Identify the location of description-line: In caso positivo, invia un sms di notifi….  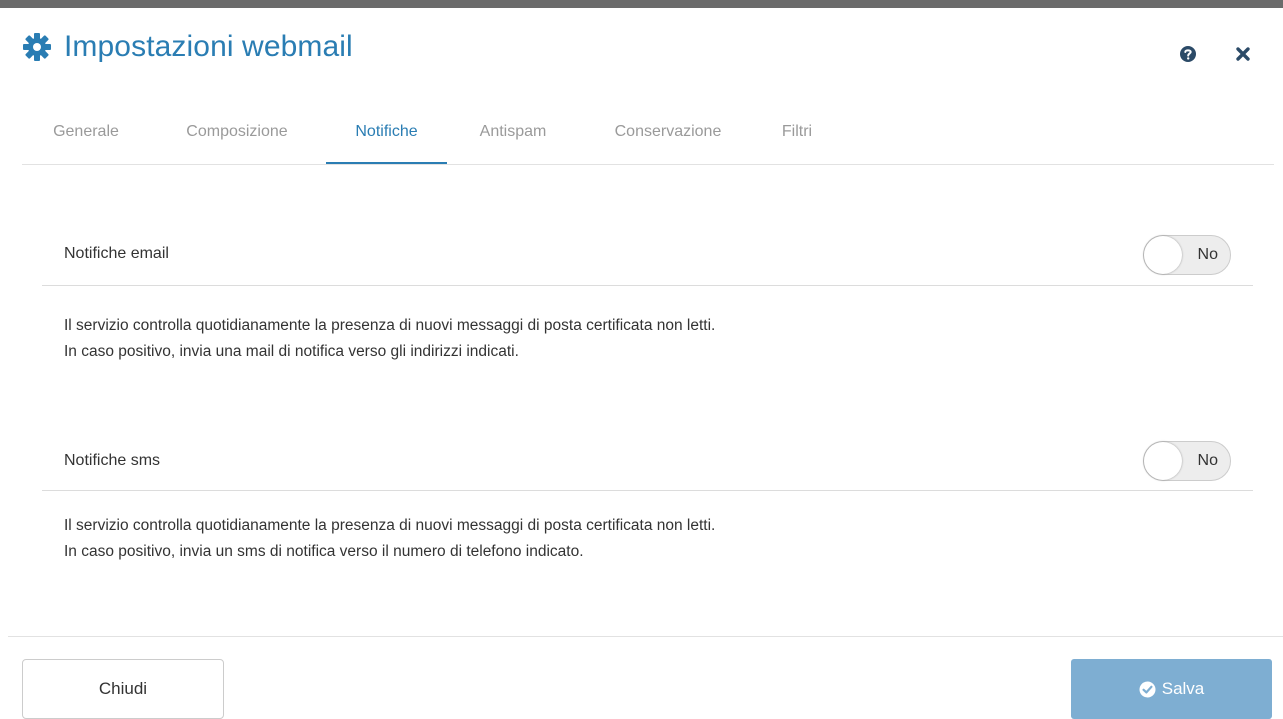
(324, 551).